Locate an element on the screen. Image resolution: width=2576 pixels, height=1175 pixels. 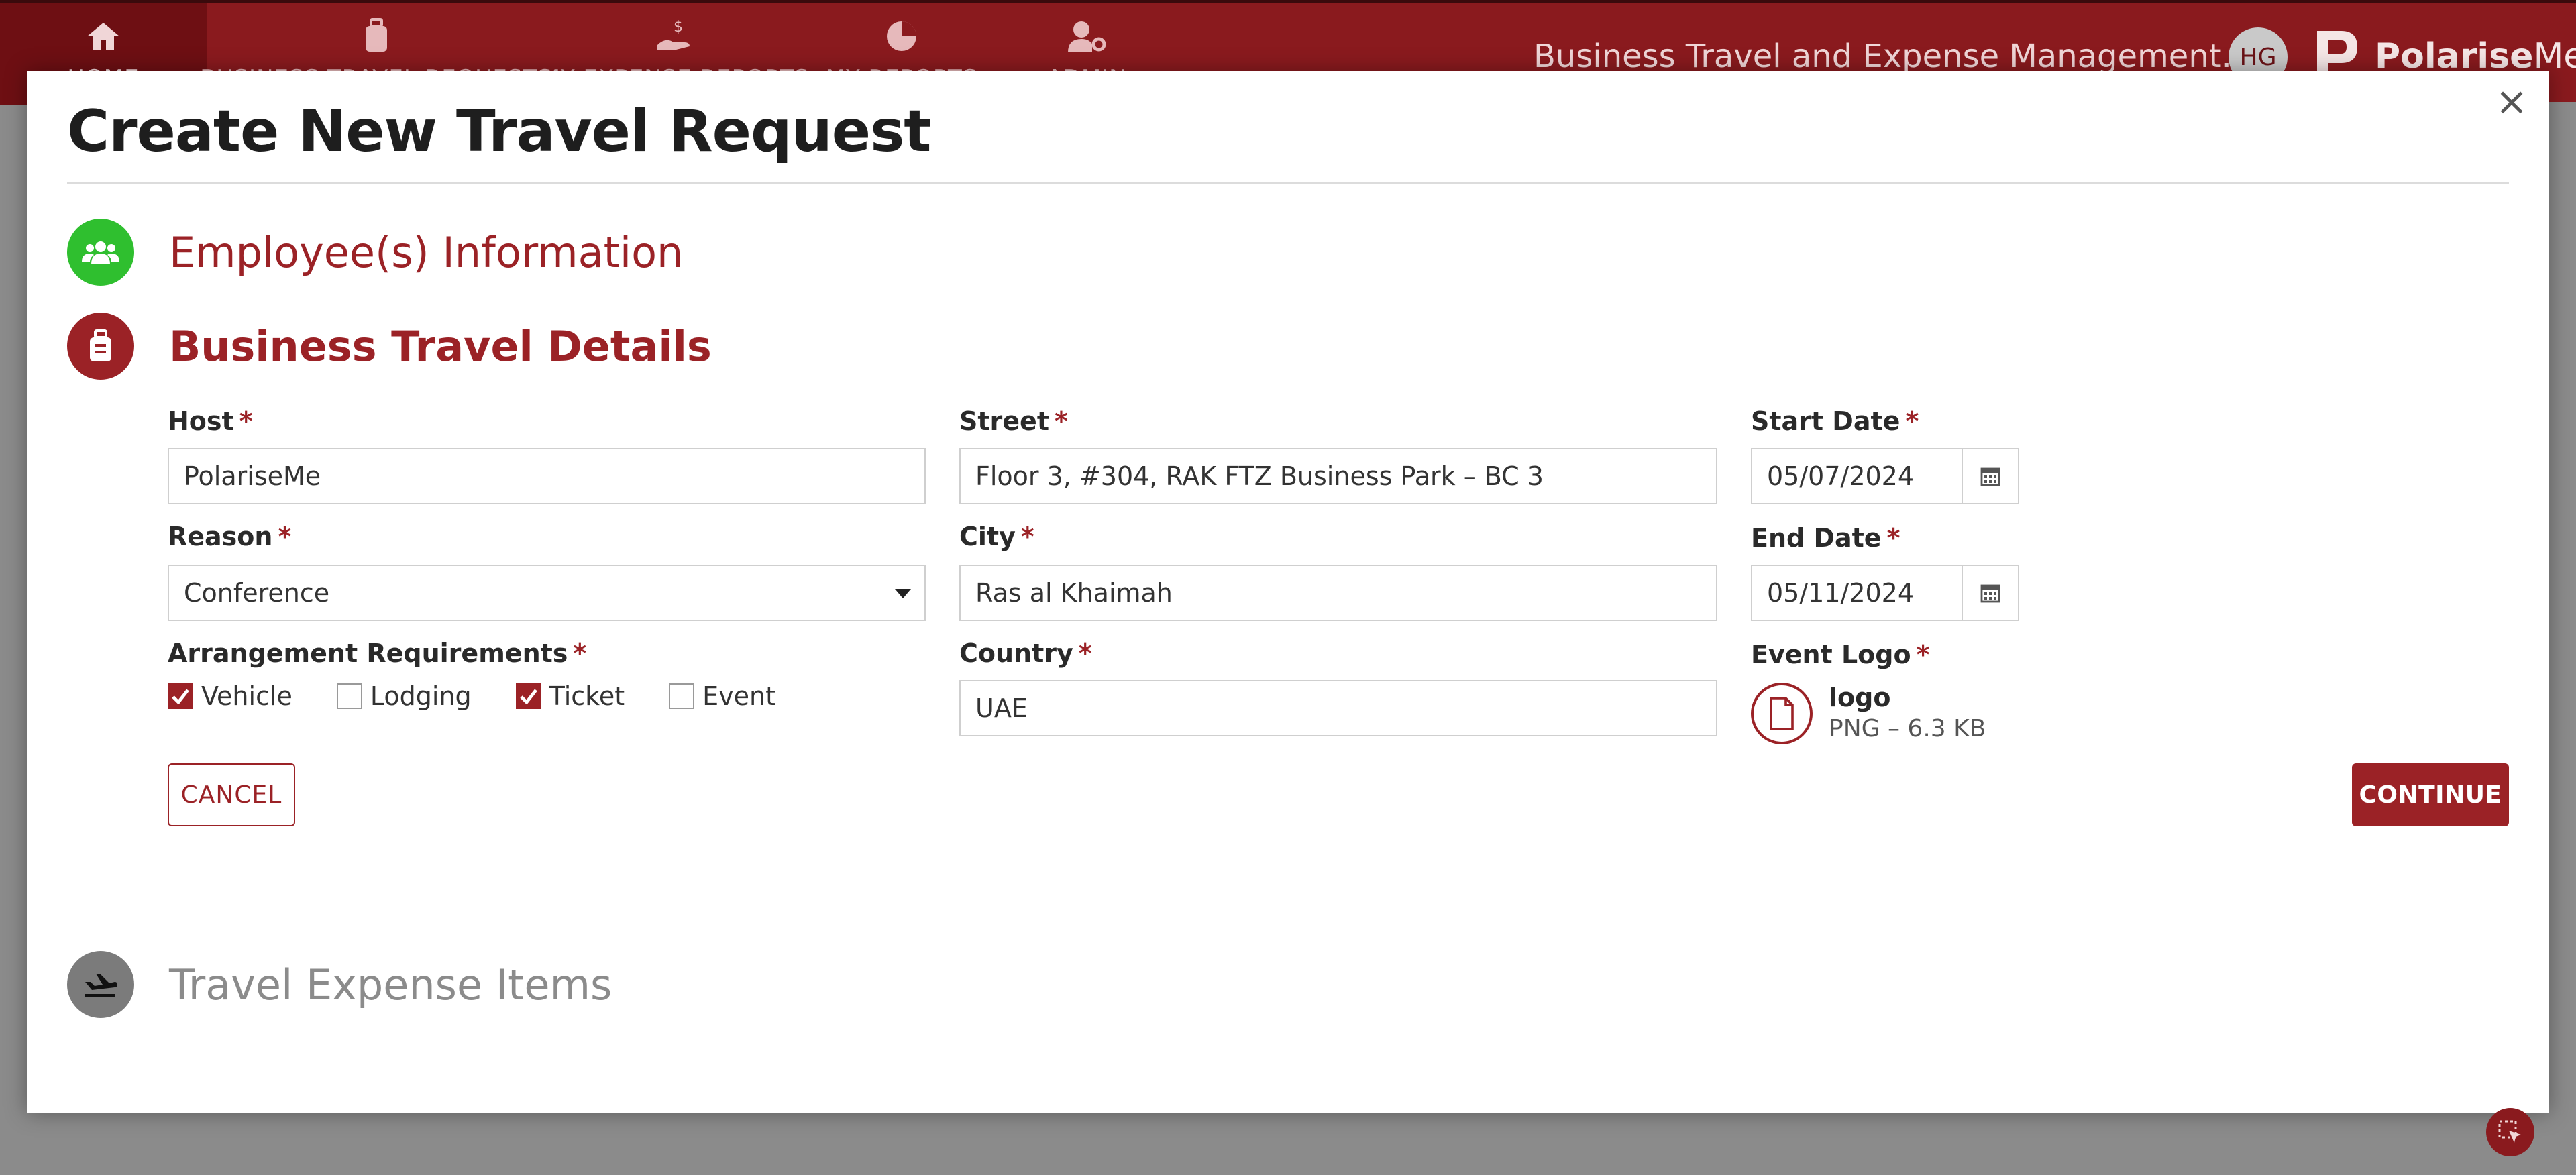
file-icon is located at coordinates (1782, 713).